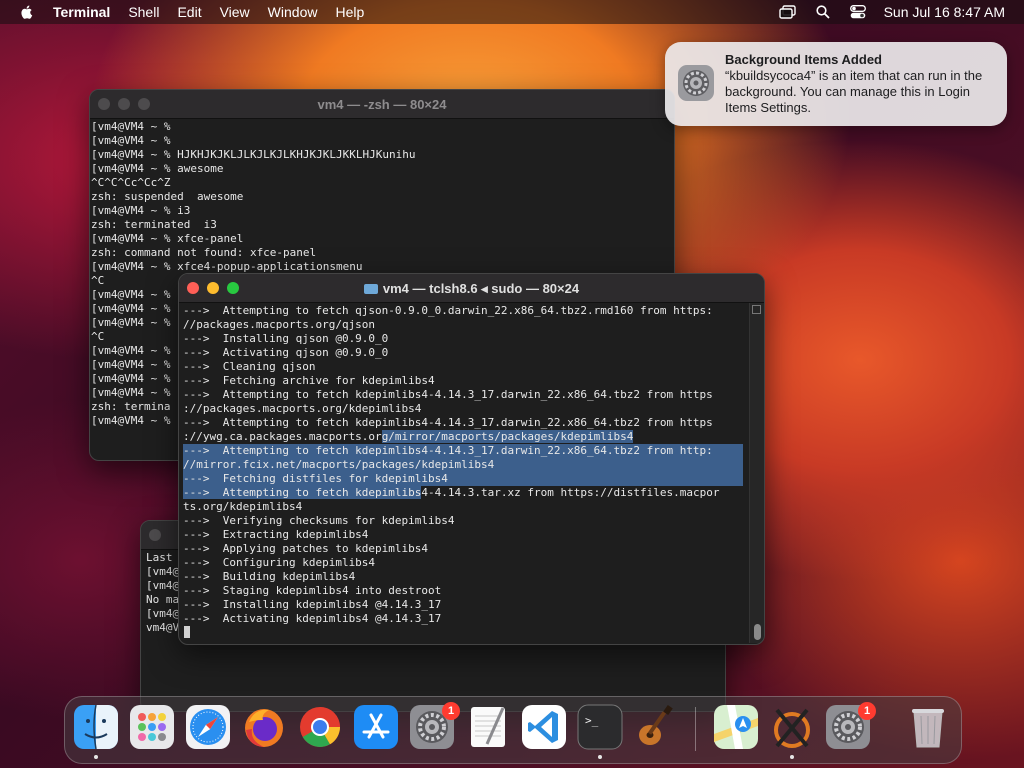  Describe the element at coordinates (823, 12) in the screenshot. I see `spotlight-search-icon` at that location.